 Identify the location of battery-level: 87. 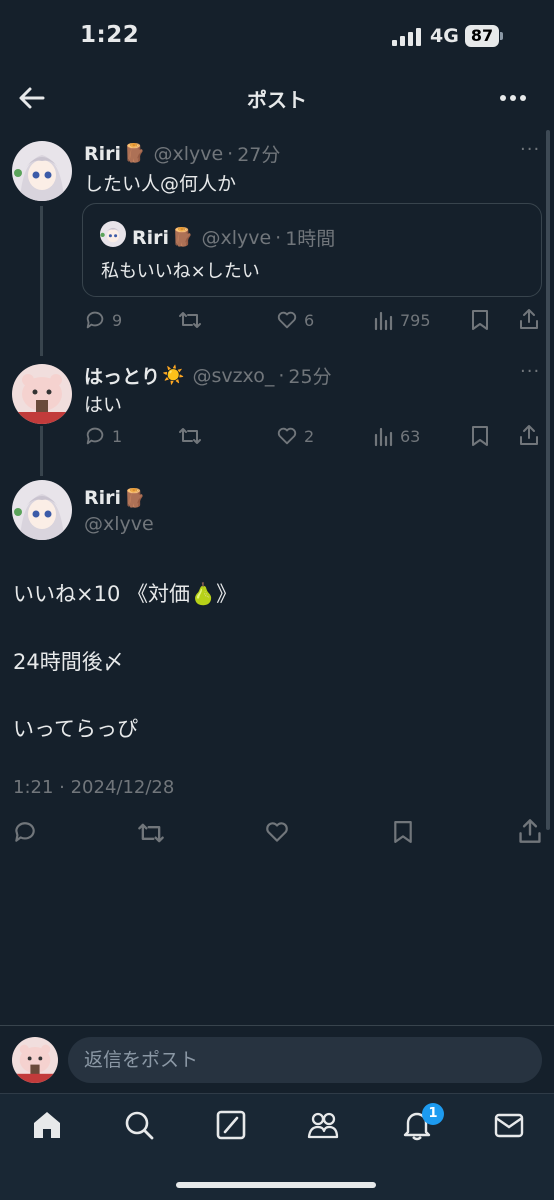
(482, 36).